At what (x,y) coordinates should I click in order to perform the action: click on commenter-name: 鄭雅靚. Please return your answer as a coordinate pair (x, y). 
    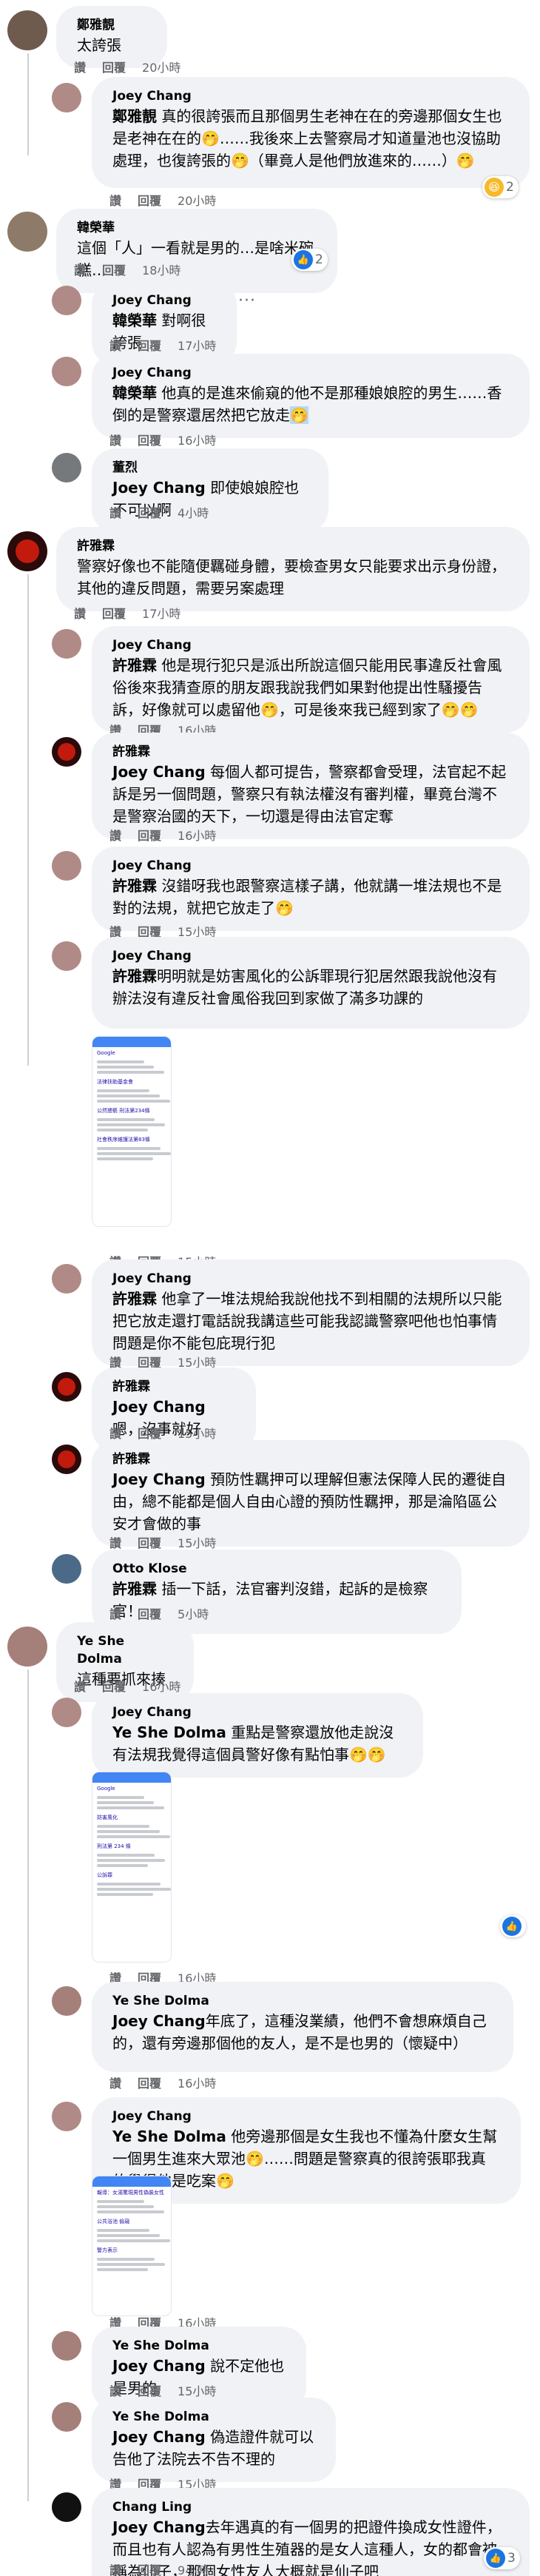
    Looking at the image, I should click on (111, 25).